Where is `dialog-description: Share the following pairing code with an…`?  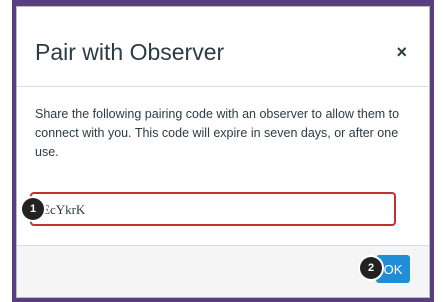
dialog-description: Share the following pairing code with an… is located at coordinates (217, 133).